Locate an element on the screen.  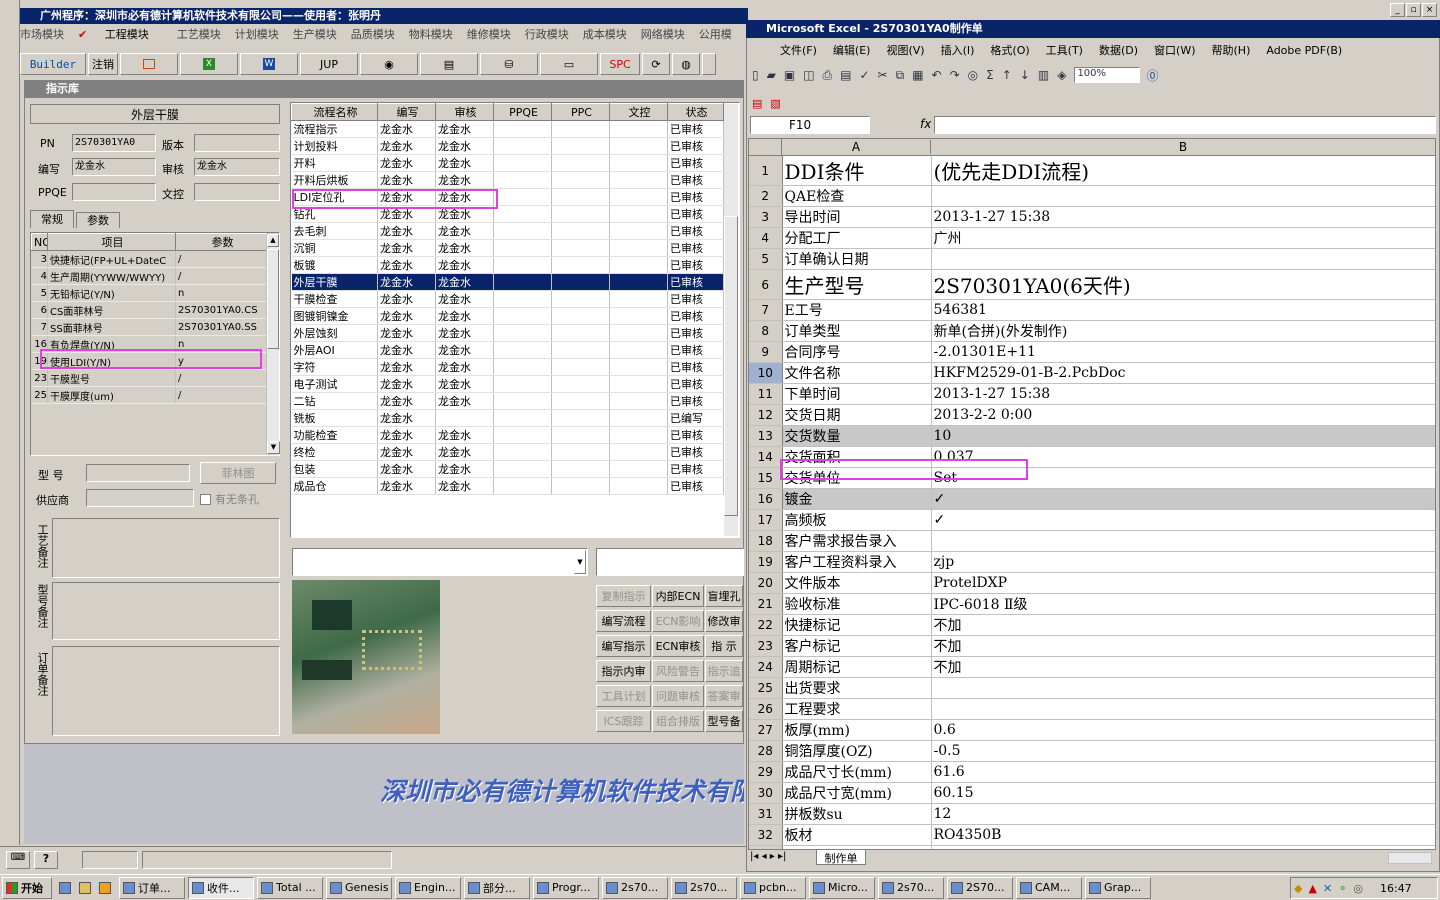
scroll-down-button: ▼ is located at coordinates (273, 447).